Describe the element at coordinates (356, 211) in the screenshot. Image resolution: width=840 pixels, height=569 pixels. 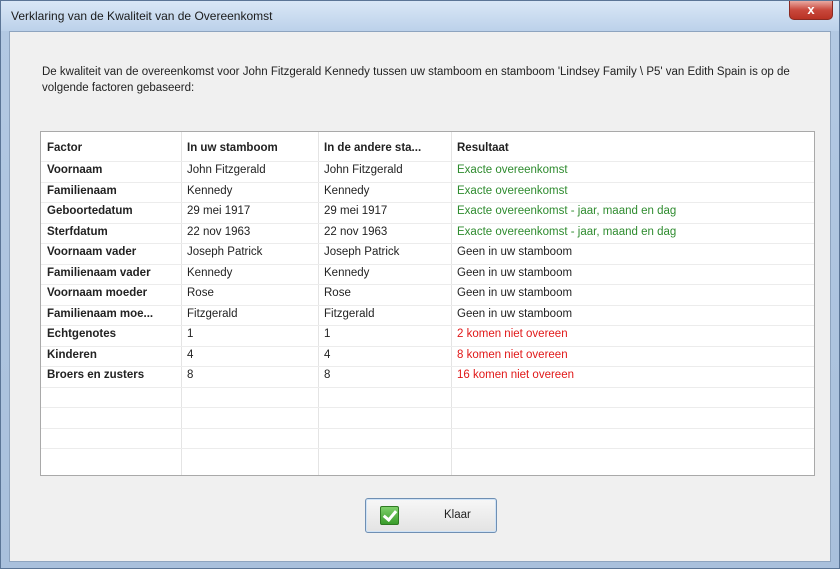
I see `cell-other-tree: 29 mei 1917` at that location.